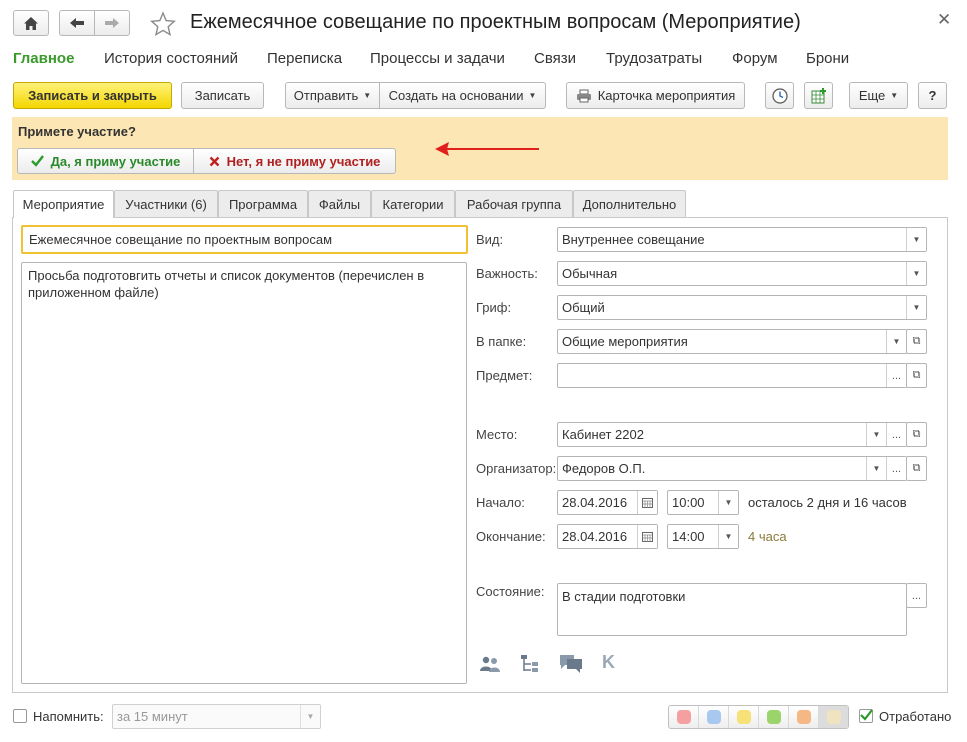 The image size is (967, 742). I want to click on spreadsheet-add-button, so click(818, 95).